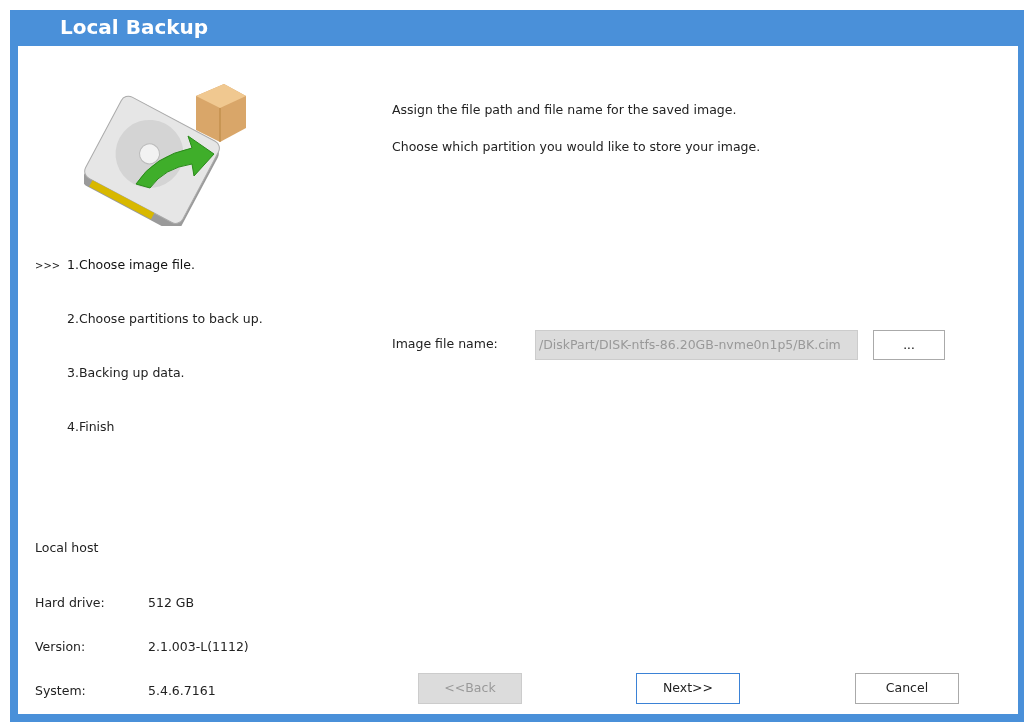 Image resolution: width=1024 pixels, height=724 pixels. What do you see at coordinates (907, 688) in the screenshot?
I see `wizard-button: Cancel` at bounding box center [907, 688].